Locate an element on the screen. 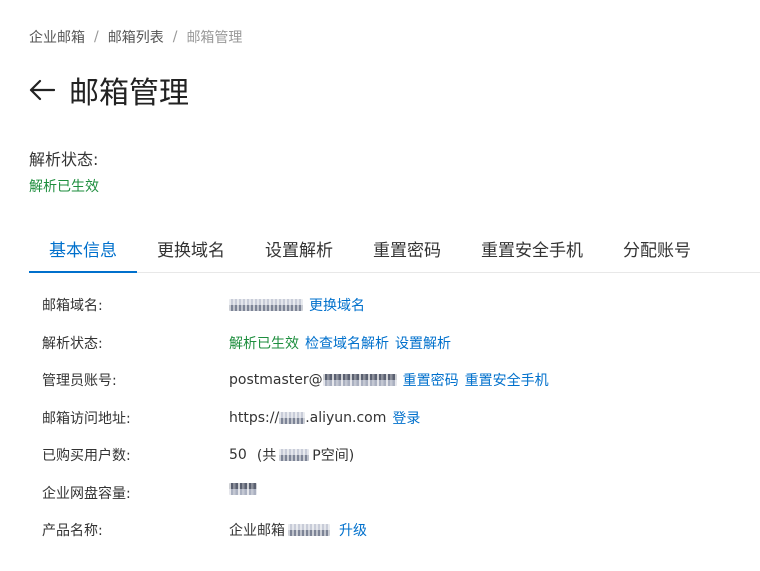 This screenshot has height=571, width=760. upgrade-link: 升级 is located at coordinates (353, 530).